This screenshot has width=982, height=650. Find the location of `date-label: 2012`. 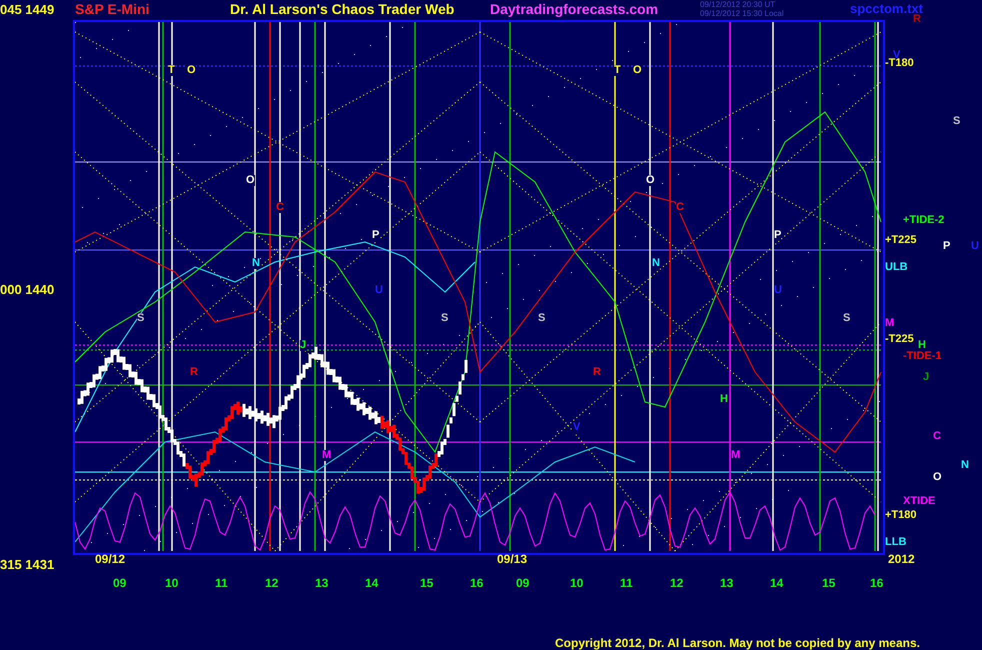

date-label: 2012 is located at coordinates (901, 559).